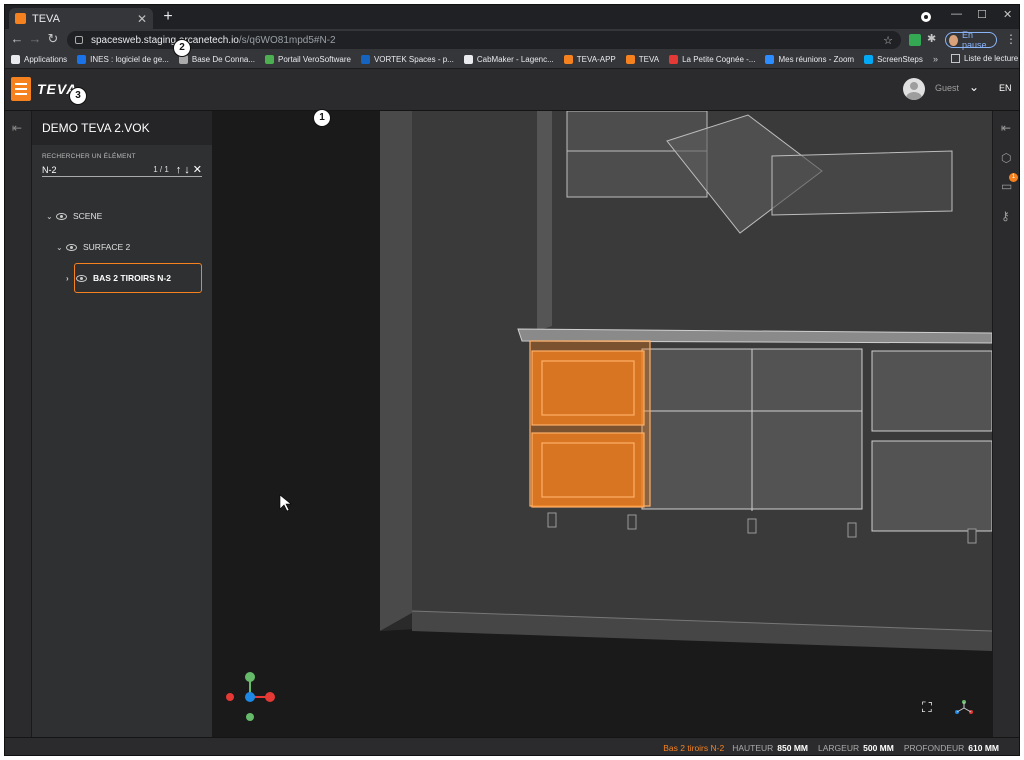 This screenshot has height=760, width=1024. I want to click on tree-item-bas-2-tiroirs: › BAS 2 TIROIRS N-2, so click(118, 278).